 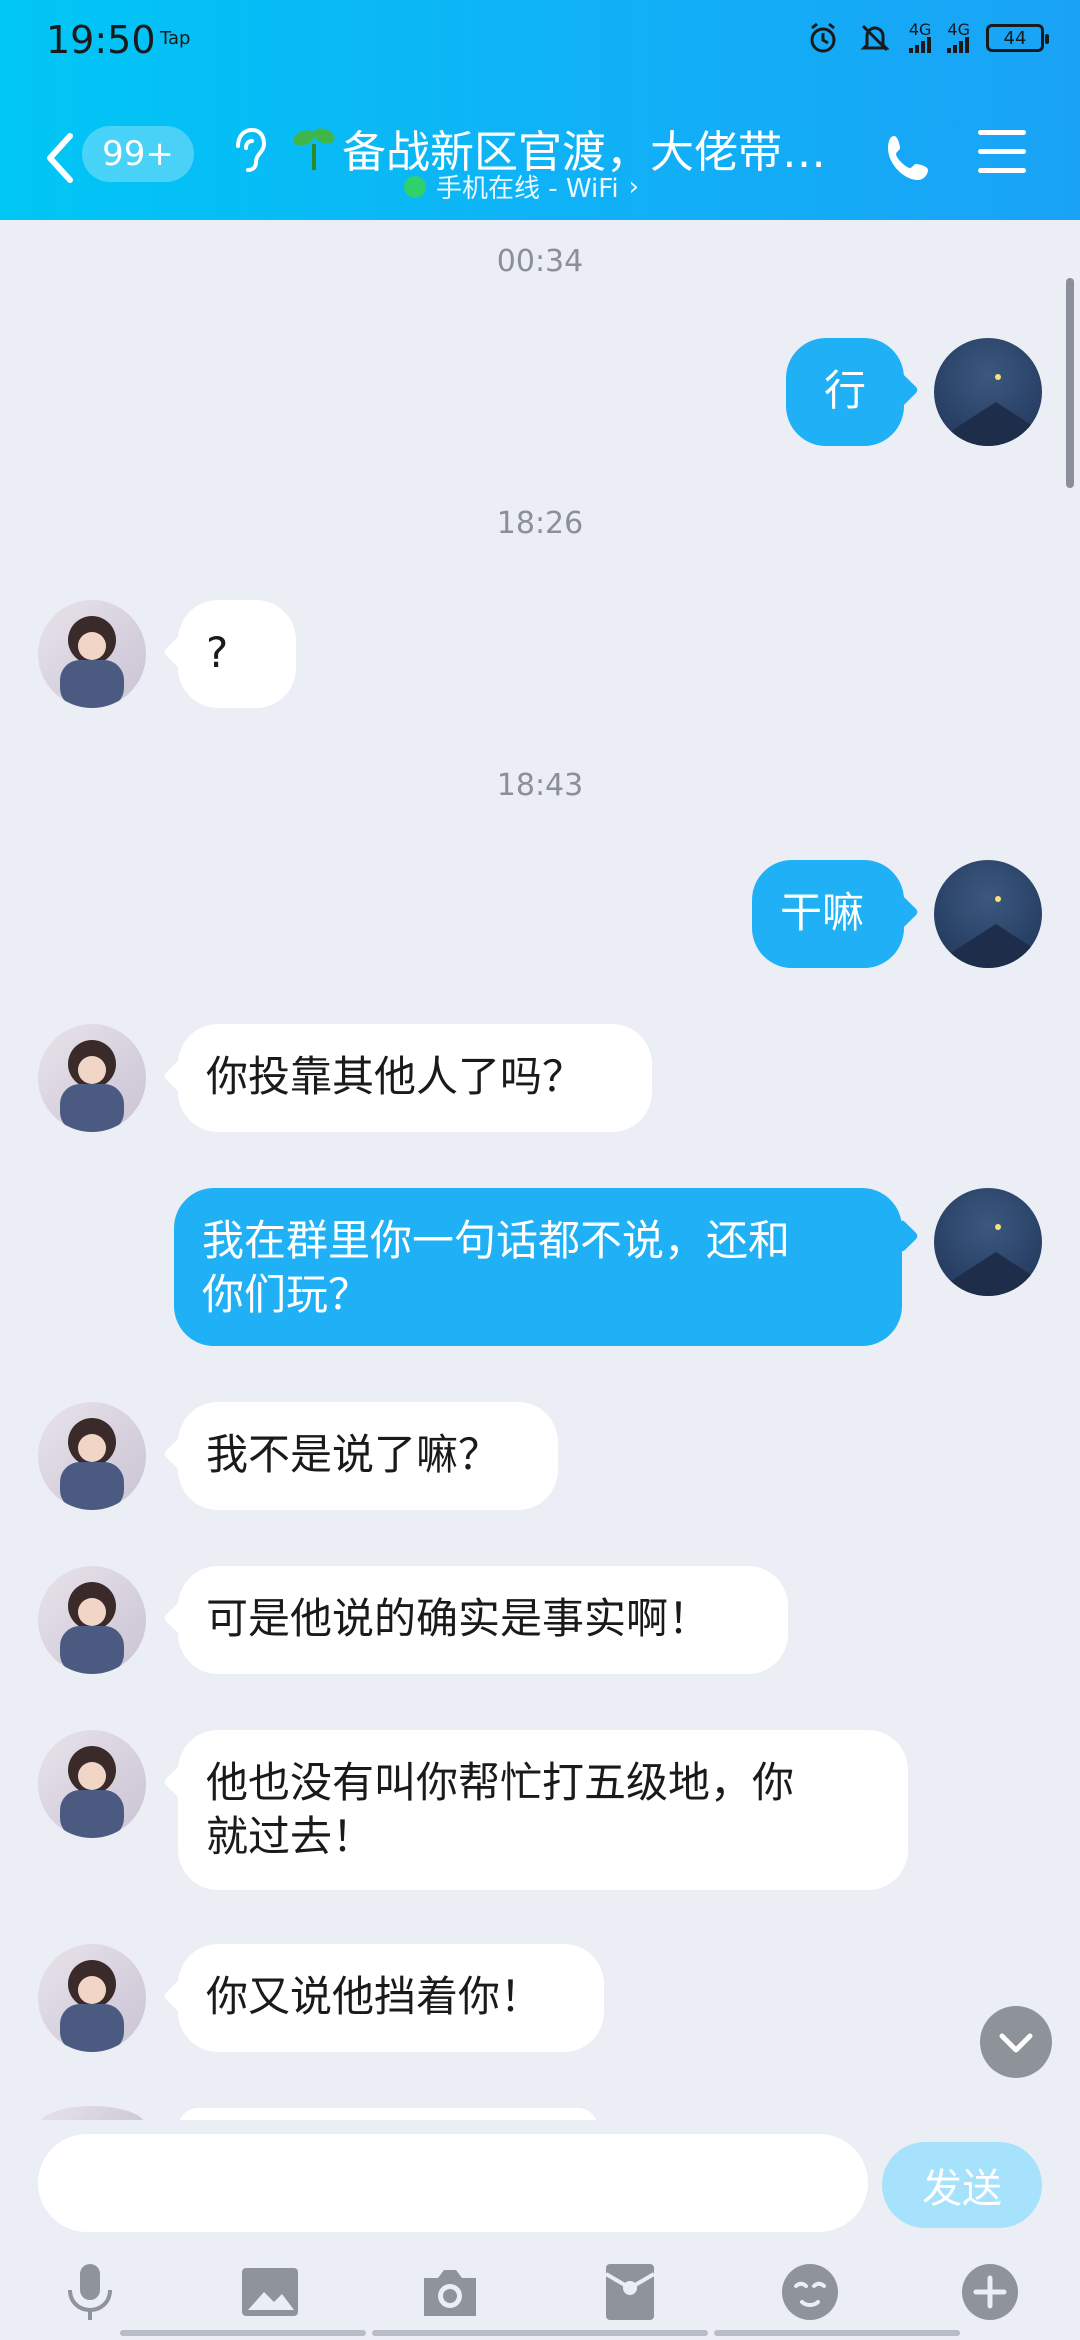 What do you see at coordinates (828, 914) in the screenshot?
I see `my-message-bubble: 干嘛` at bounding box center [828, 914].